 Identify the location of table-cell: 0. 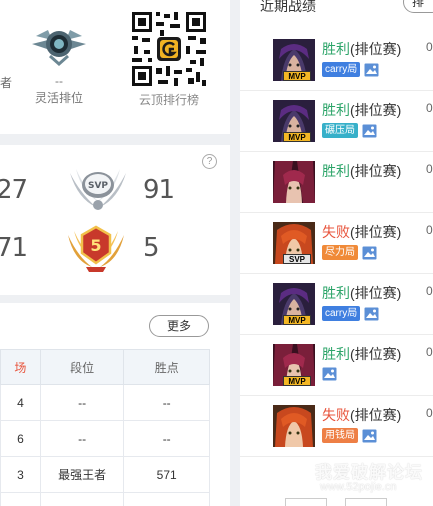
(166, 499).